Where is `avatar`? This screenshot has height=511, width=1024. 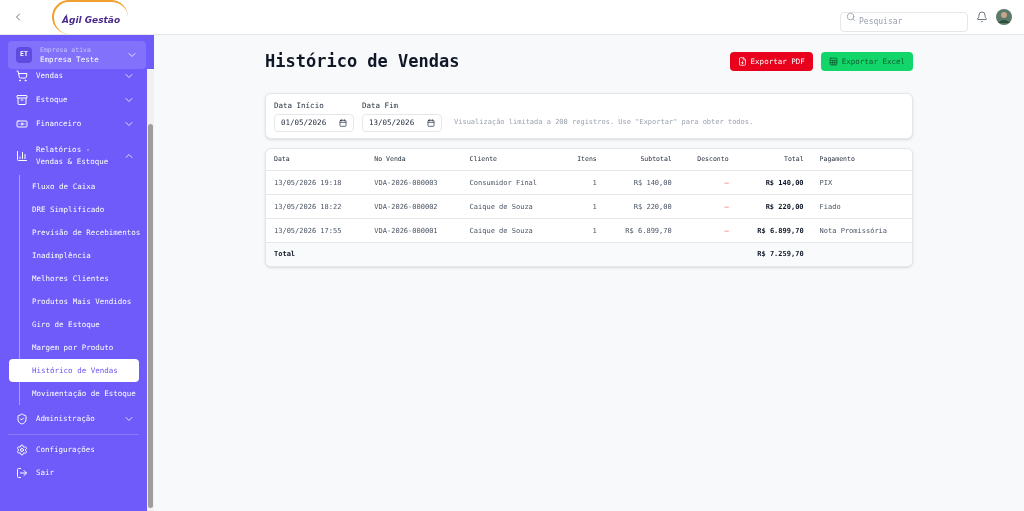 avatar is located at coordinates (1004, 17).